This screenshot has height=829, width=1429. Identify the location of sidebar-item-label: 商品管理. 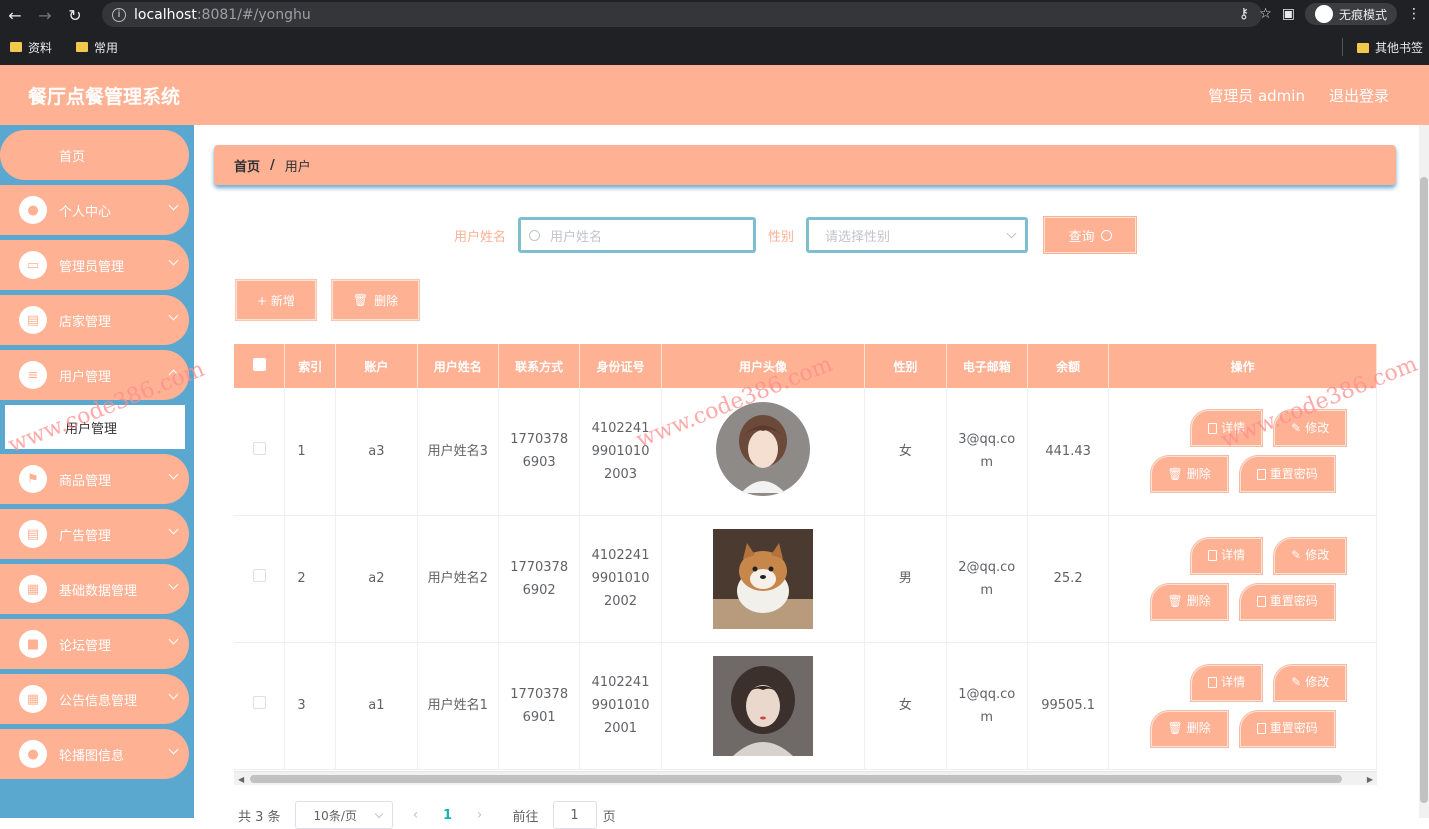
(85, 481).